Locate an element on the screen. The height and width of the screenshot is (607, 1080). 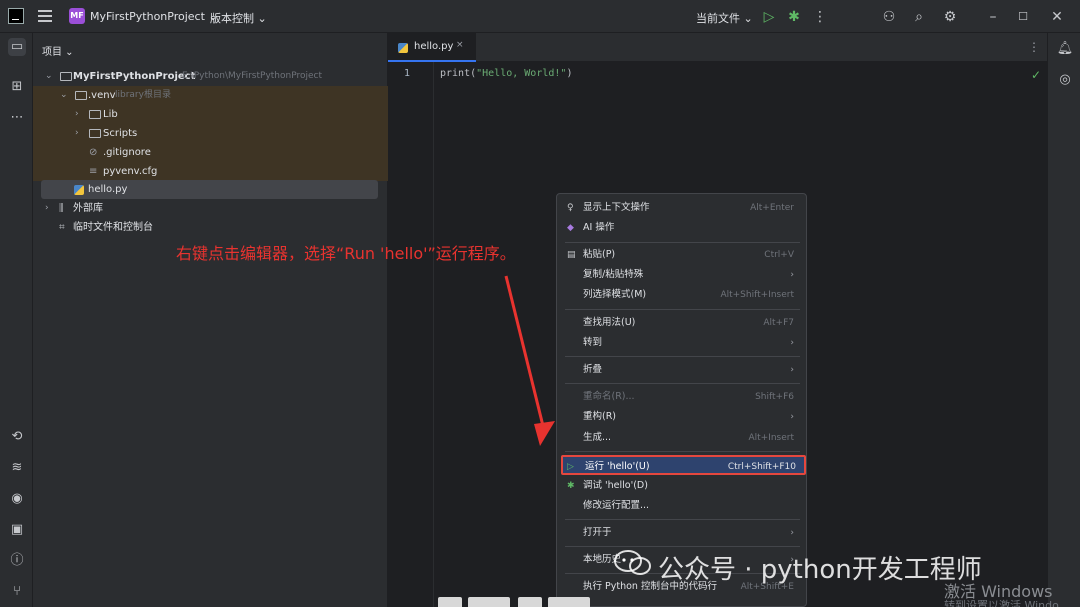
menu-shortcut: Ctrl+Shift+F10 is located at coordinates (761, 467).